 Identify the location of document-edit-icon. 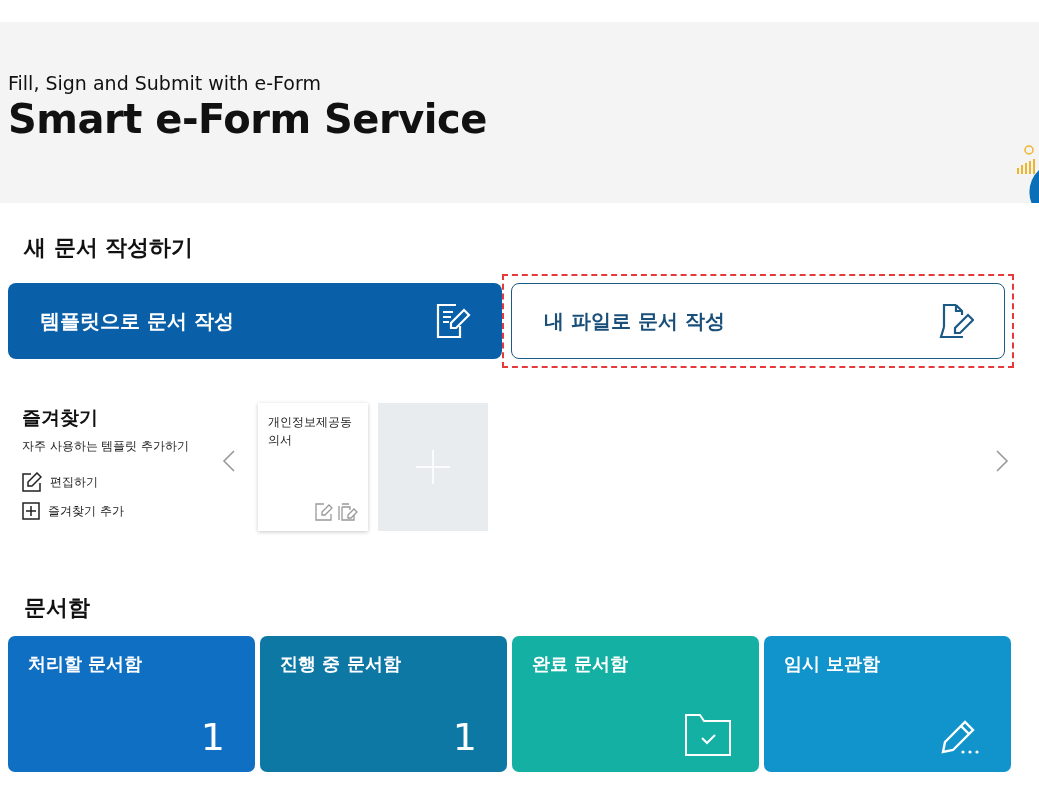
(453, 321).